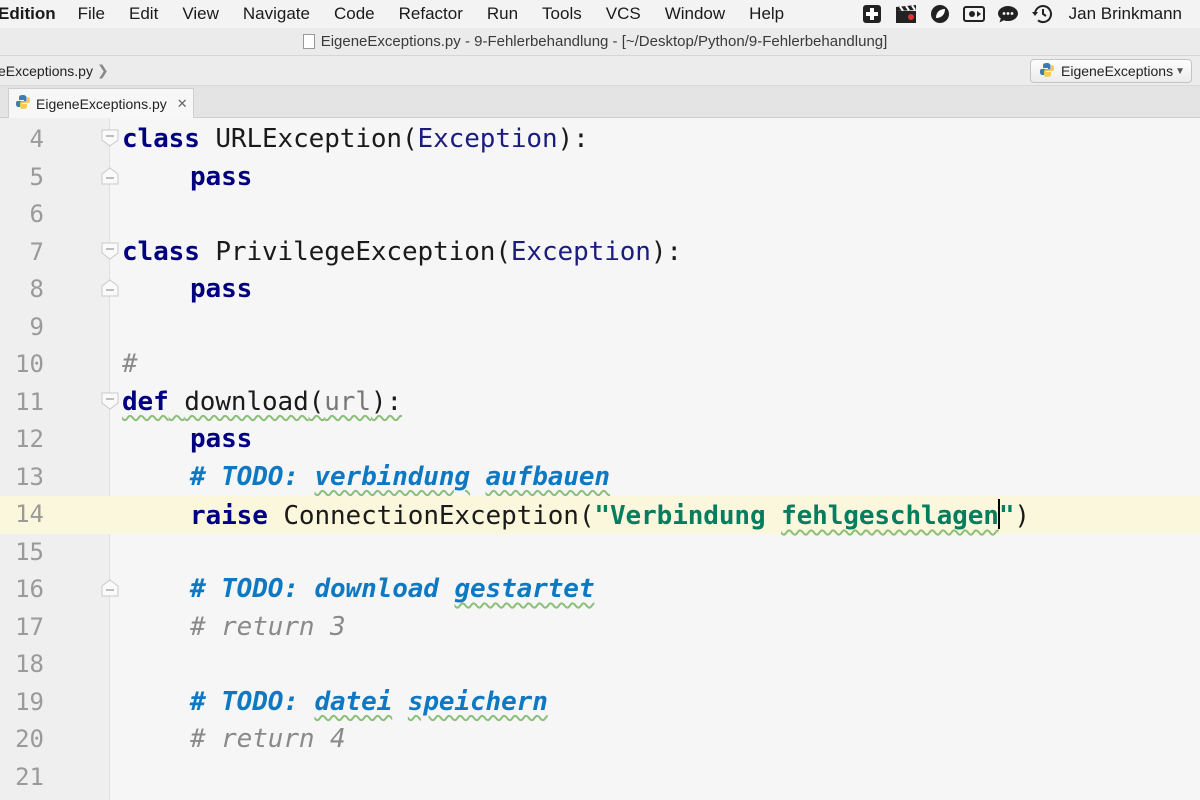 The width and height of the screenshot is (1200, 800). Describe the element at coordinates (29, 739) in the screenshot. I see `line-number: 20` at that location.